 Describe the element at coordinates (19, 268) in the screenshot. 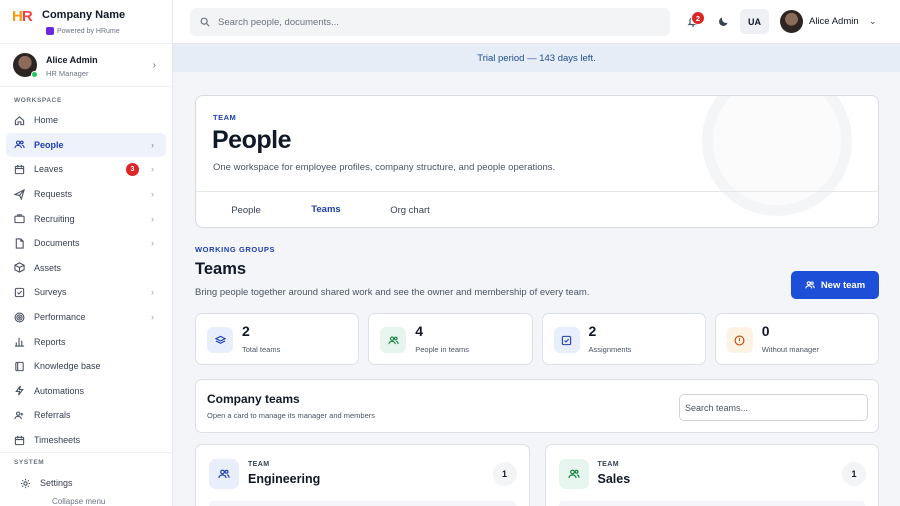

I see `box-icon` at that location.